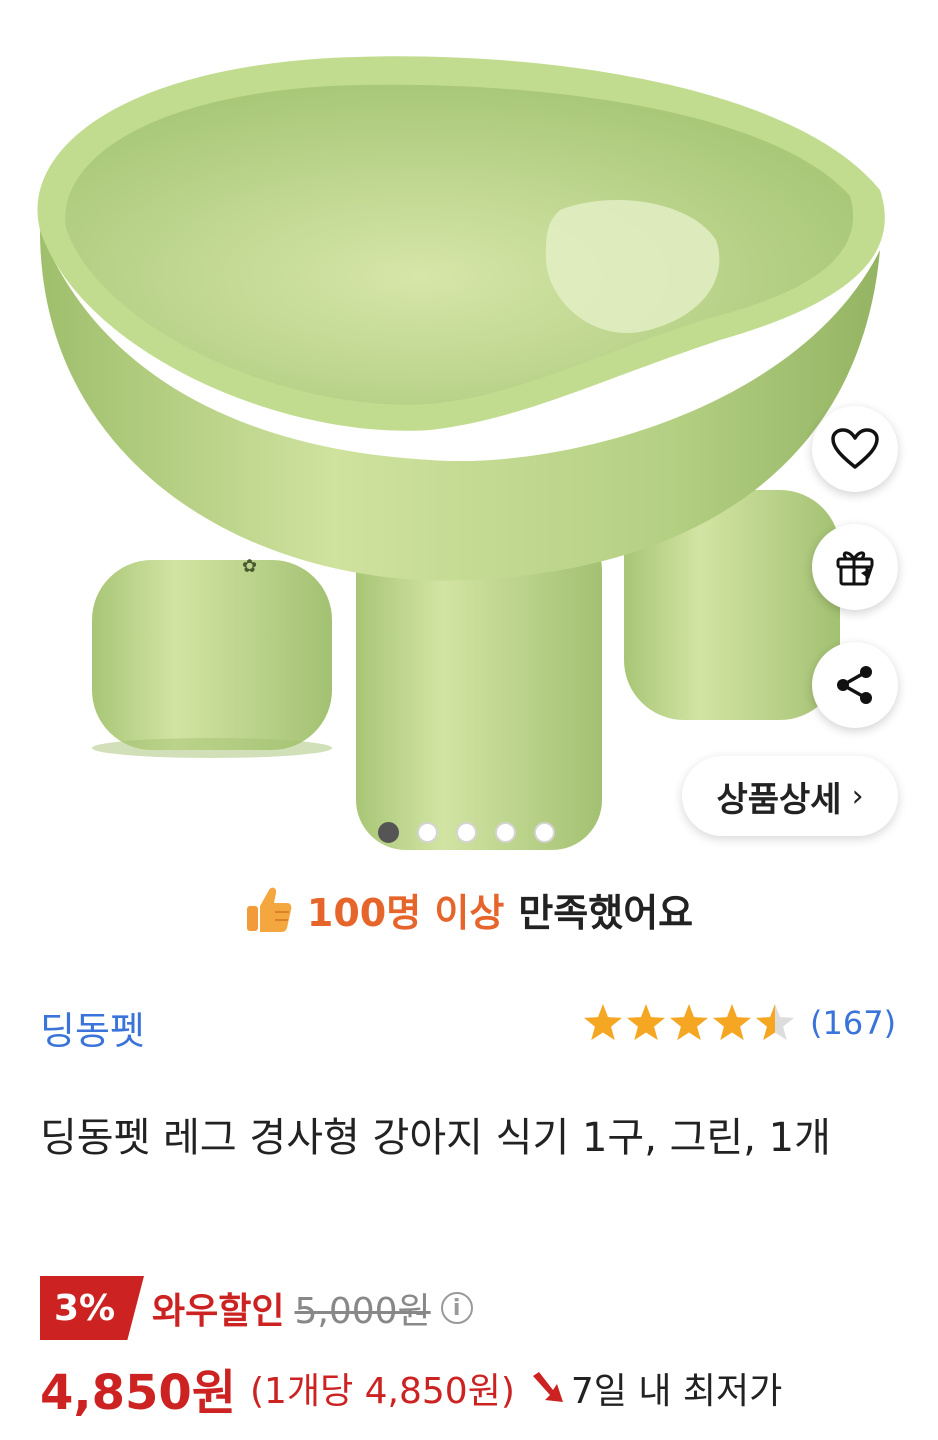 This screenshot has width=938, height=1440. I want to click on lowest-price-label: 7일 내 최저가, so click(676, 1391).